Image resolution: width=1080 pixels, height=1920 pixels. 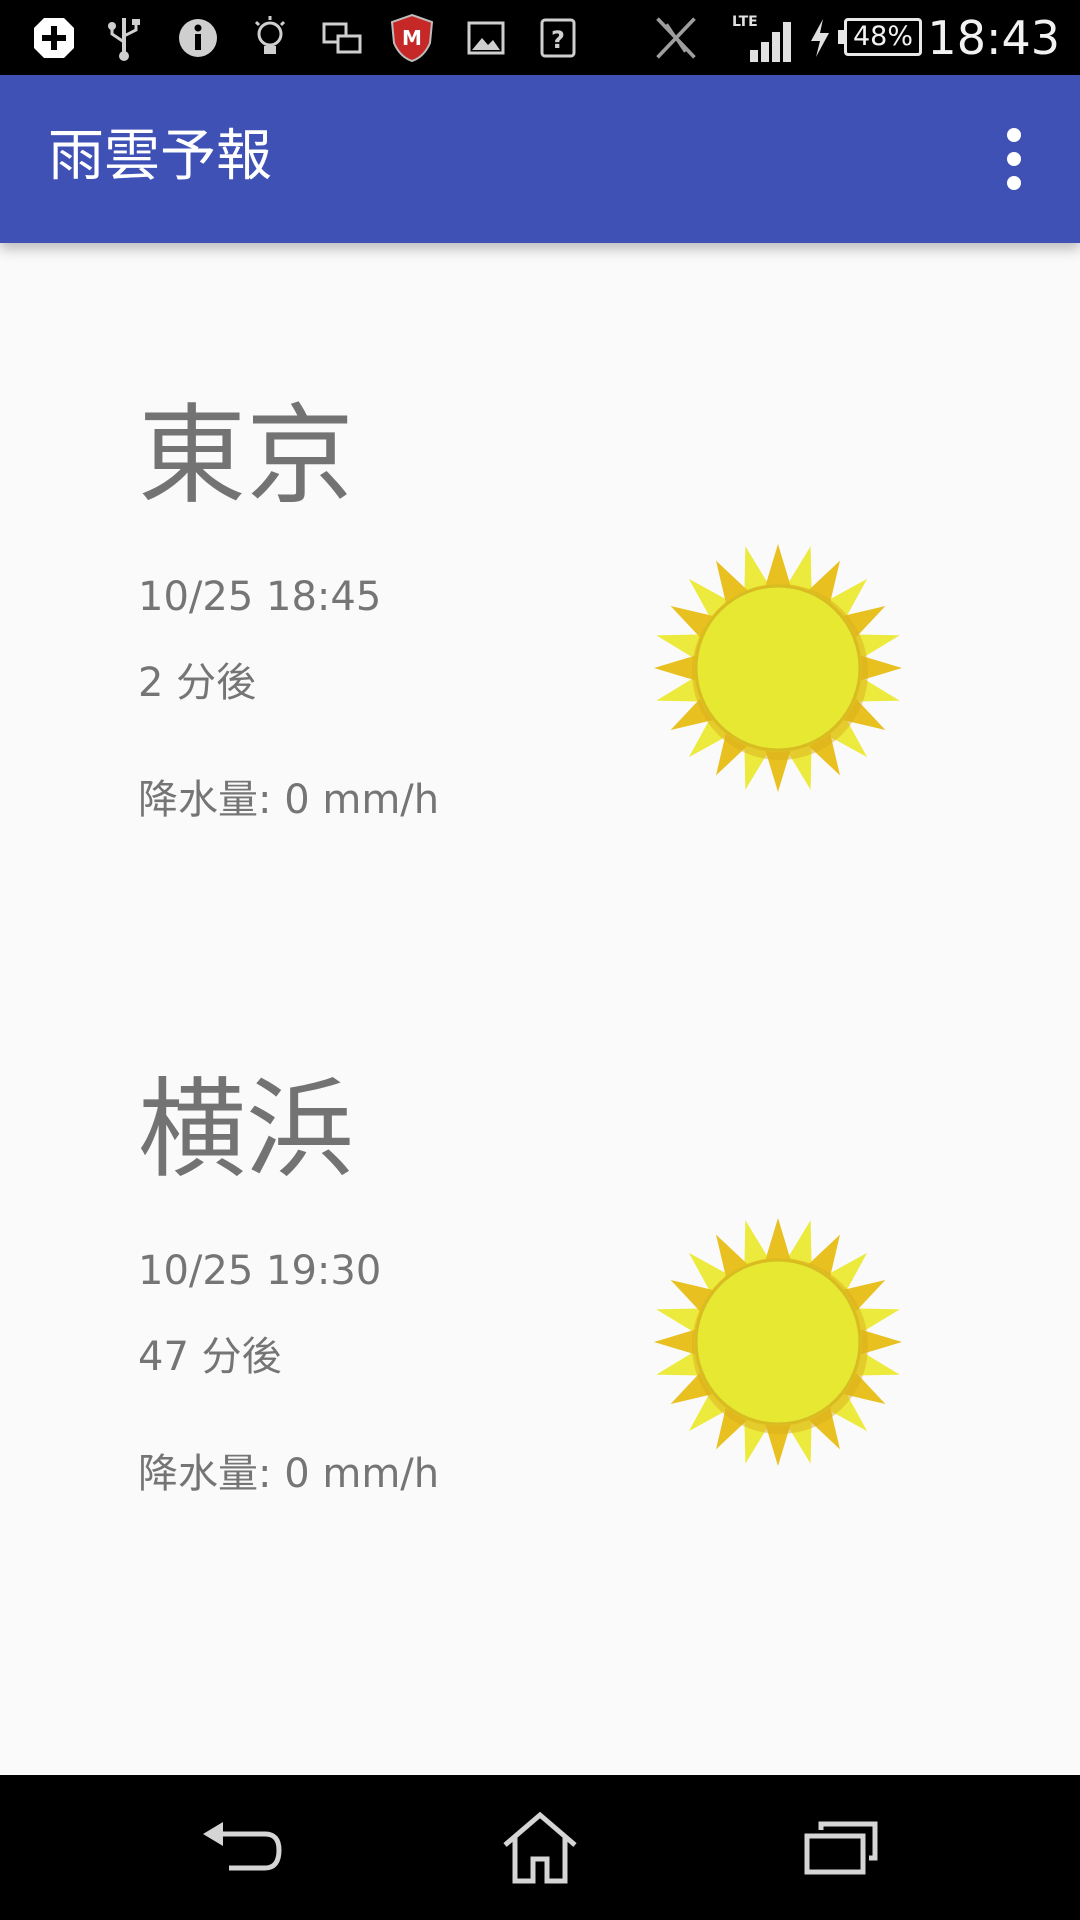 I want to click on city-name: 東京, so click(x=246, y=456).